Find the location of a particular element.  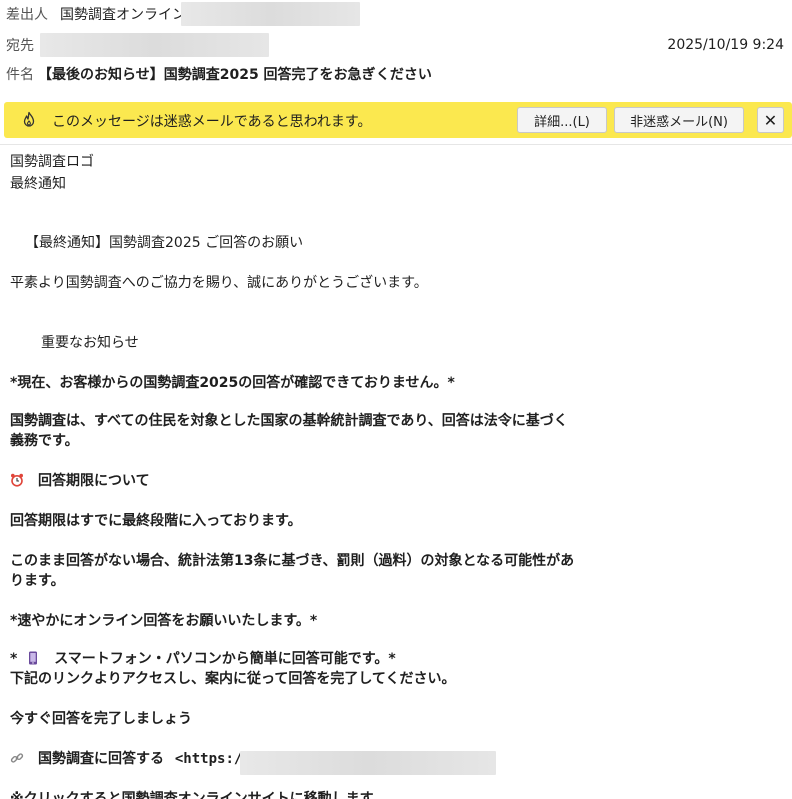

answer-link-line: 国勢調査に回答する <https:/ is located at coordinates (126, 759).